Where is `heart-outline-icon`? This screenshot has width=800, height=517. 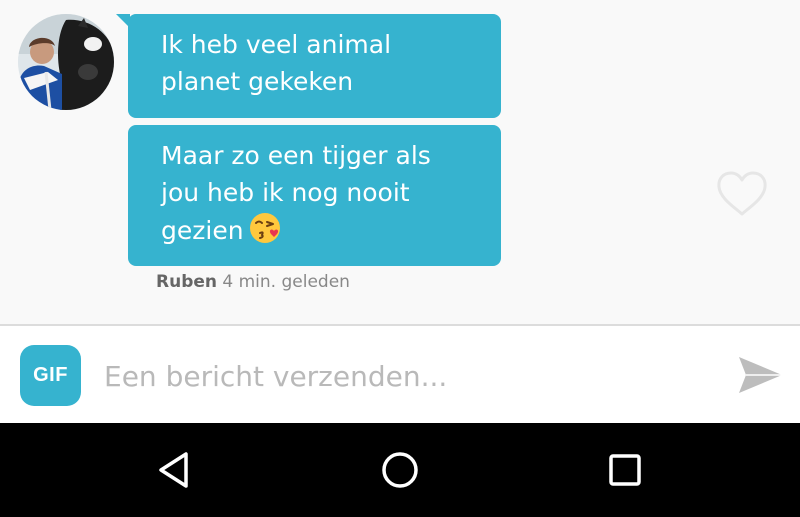
heart-outline-icon is located at coordinates (742, 193).